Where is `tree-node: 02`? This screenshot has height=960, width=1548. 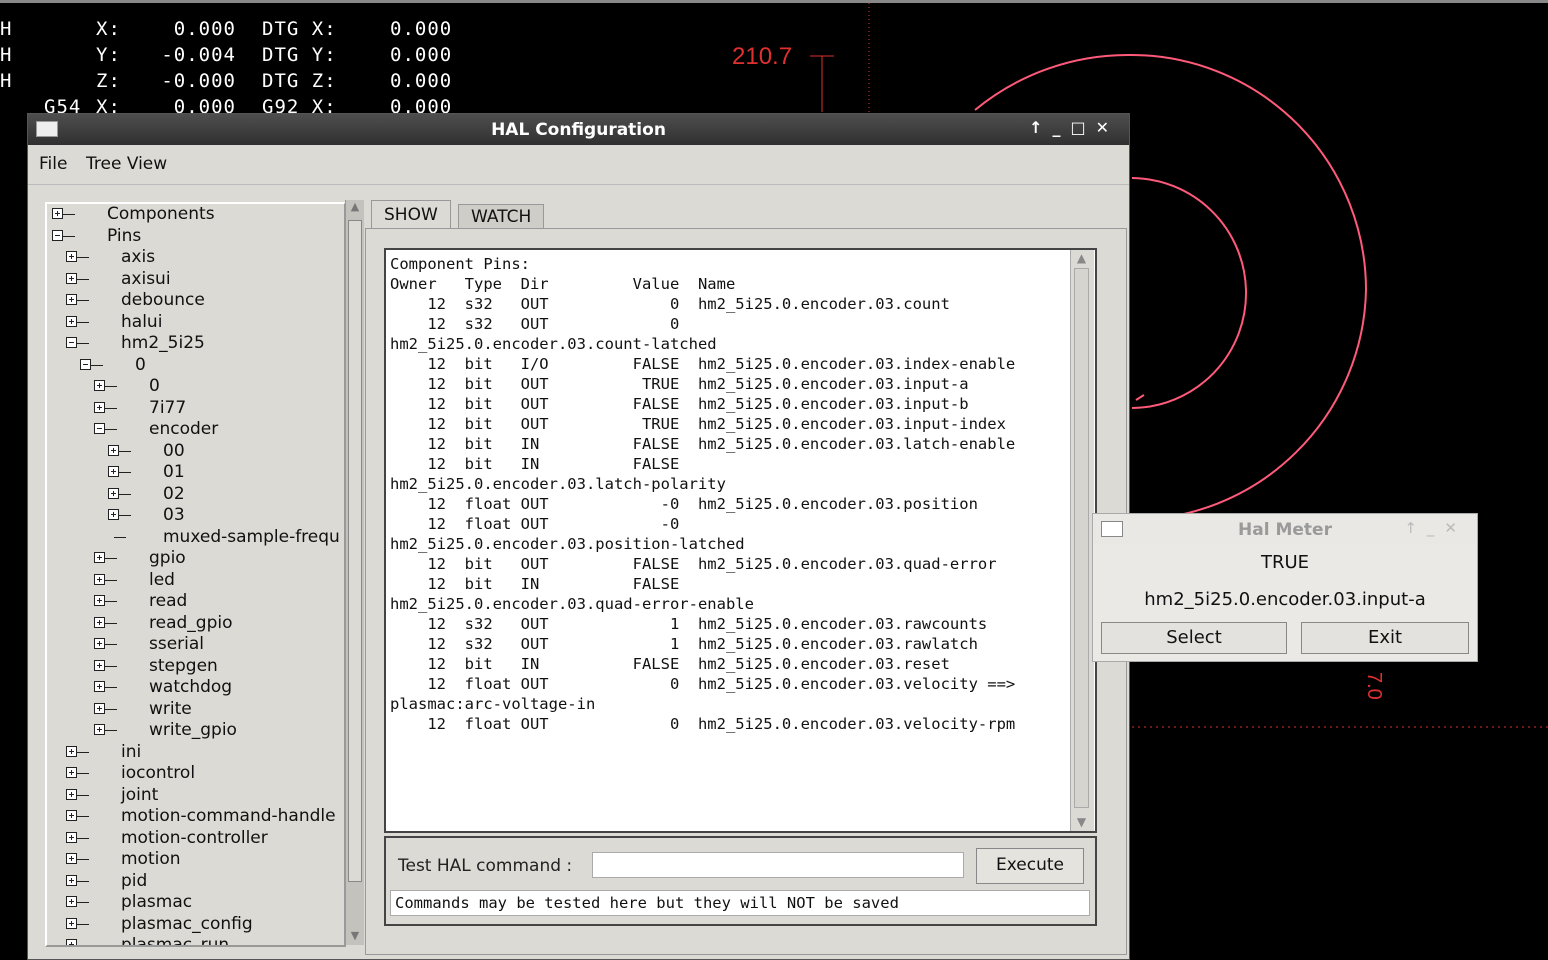
tree-node: 02 is located at coordinates (195, 494).